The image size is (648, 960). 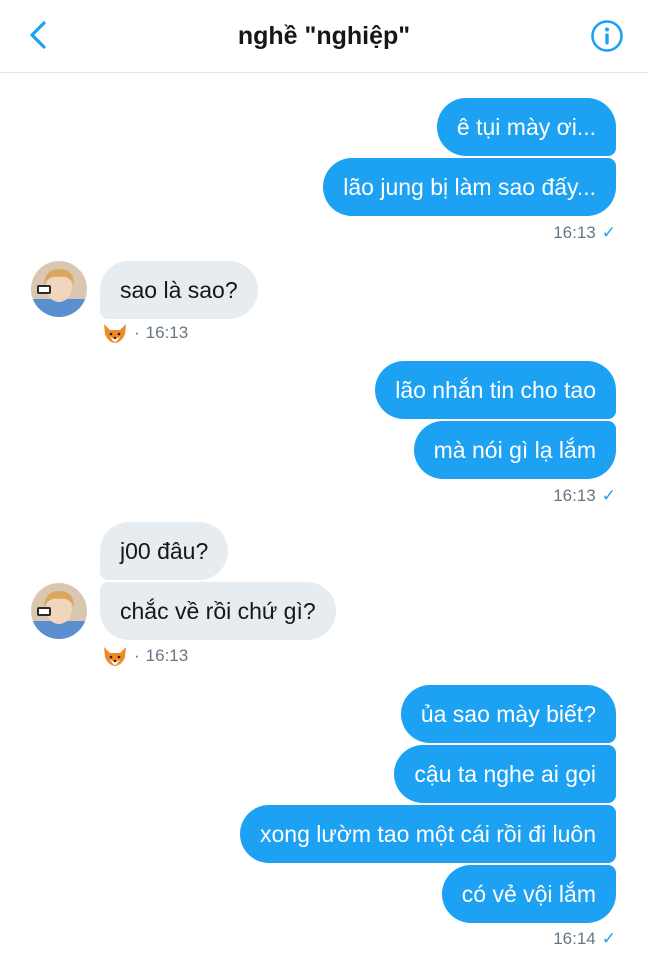 What do you see at coordinates (218, 611) in the screenshot?
I see `message-bubble-incoming: chắc về rồi chứ gì?` at bounding box center [218, 611].